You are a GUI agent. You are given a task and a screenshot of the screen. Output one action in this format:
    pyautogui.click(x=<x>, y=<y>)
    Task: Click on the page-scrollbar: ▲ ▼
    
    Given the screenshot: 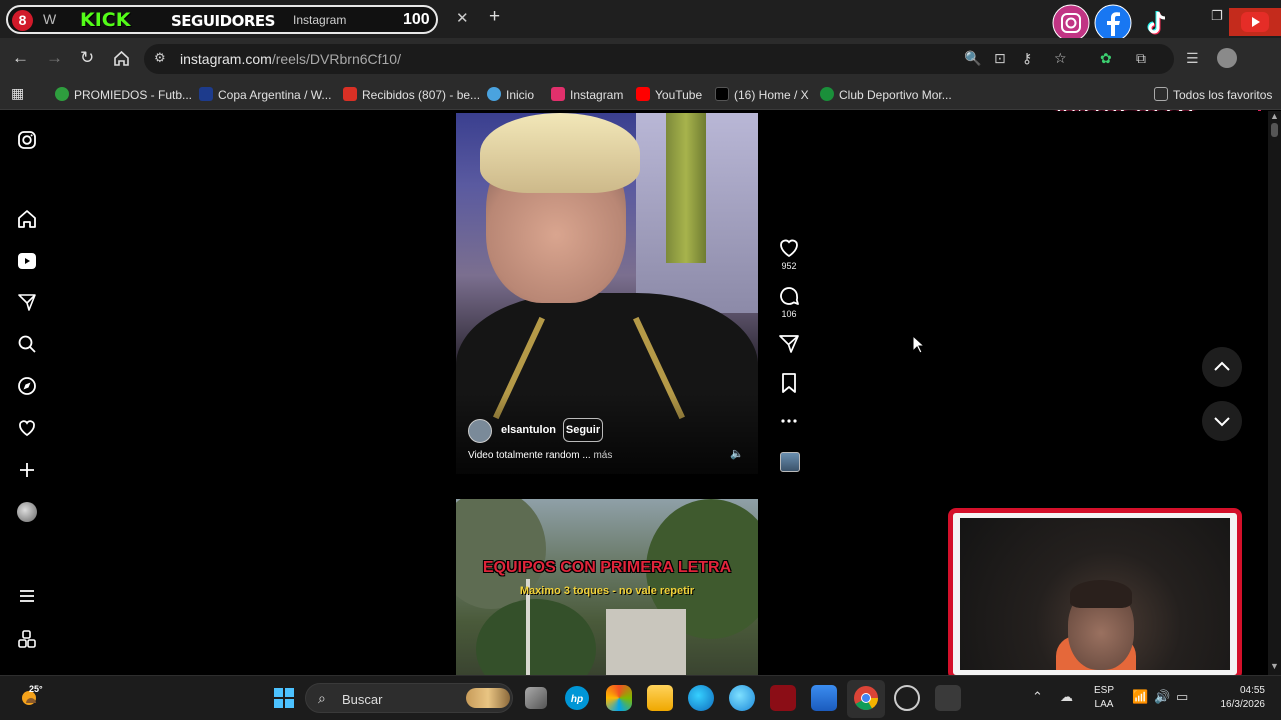 What is the action you would take?
    pyautogui.click(x=1274, y=393)
    